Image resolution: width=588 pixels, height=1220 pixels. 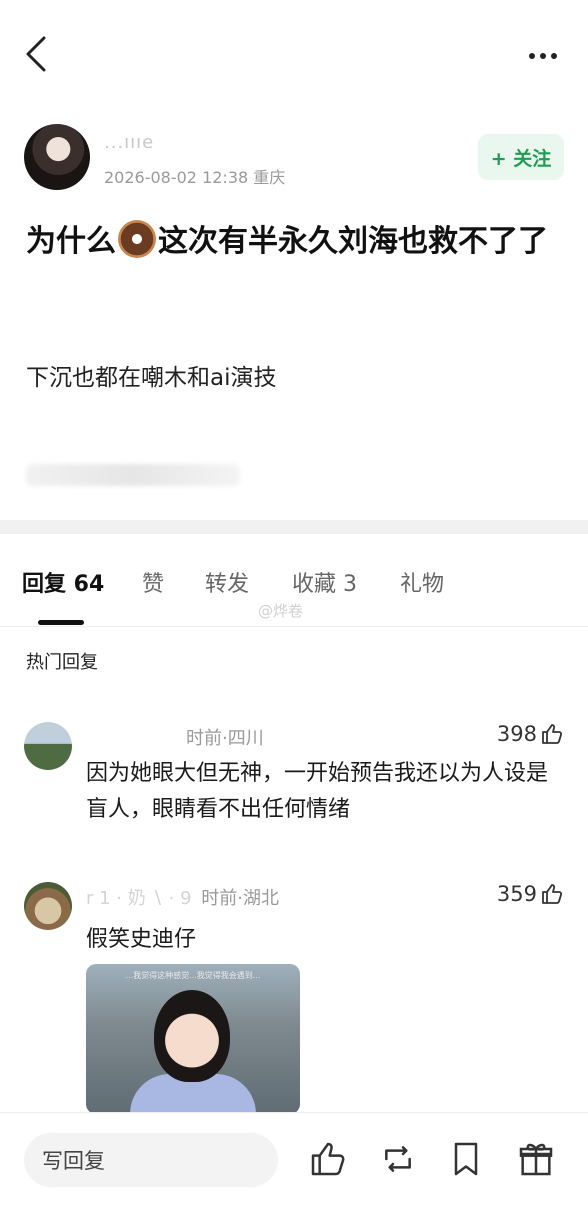 I want to click on comment-time-location: 时前·四川, so click(x=225, y=738).